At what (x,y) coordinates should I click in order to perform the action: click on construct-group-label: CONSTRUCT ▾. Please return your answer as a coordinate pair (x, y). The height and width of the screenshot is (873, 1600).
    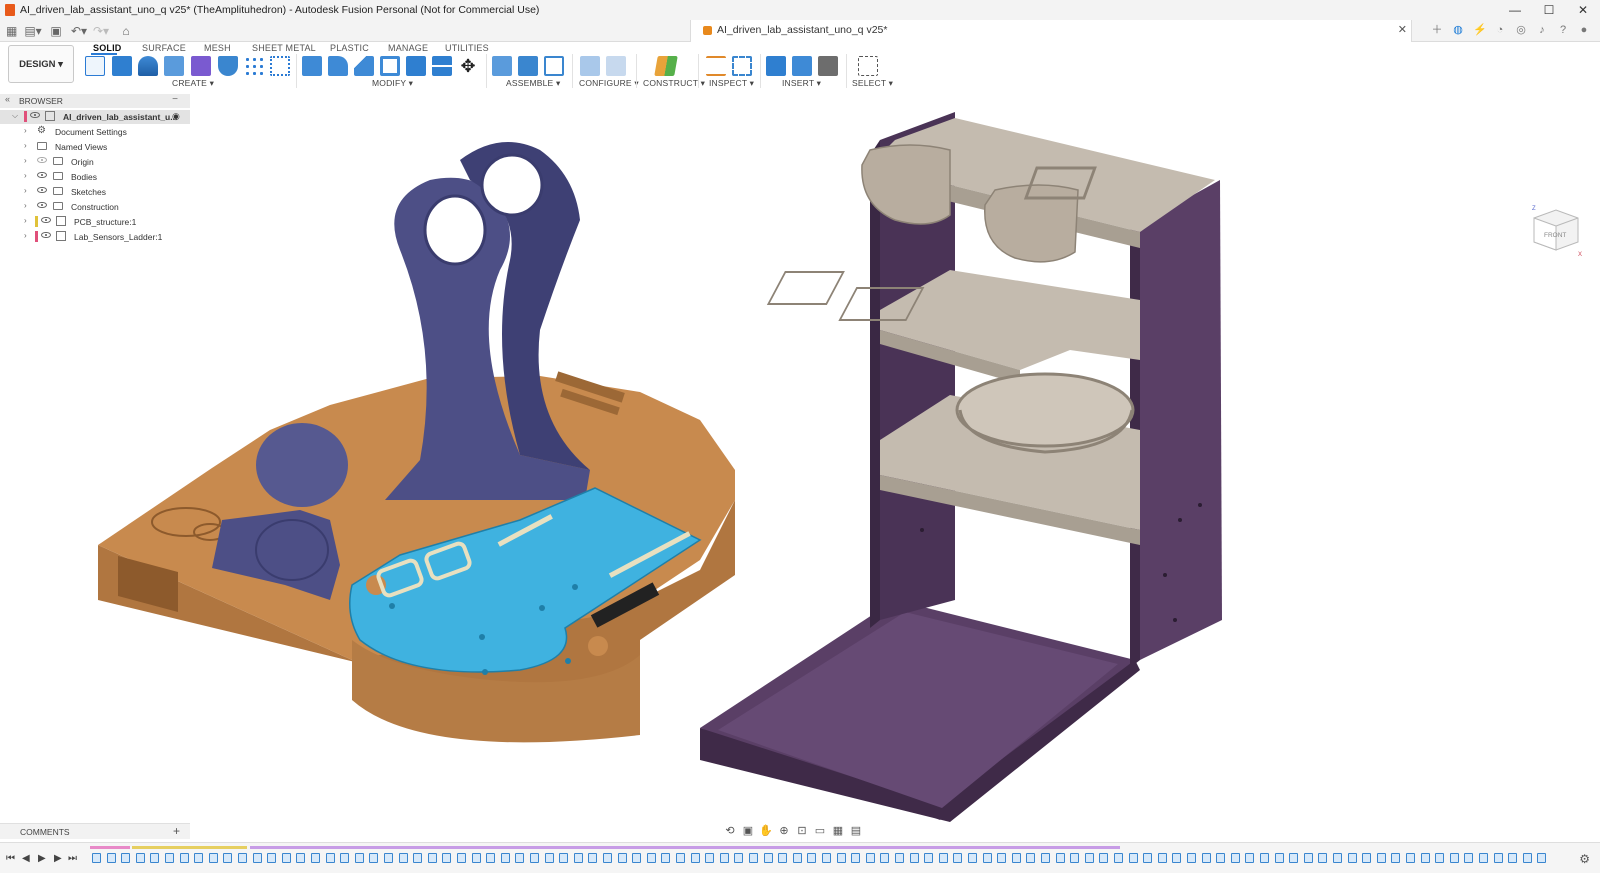
    Looking at the image, I should click on (674, 83).